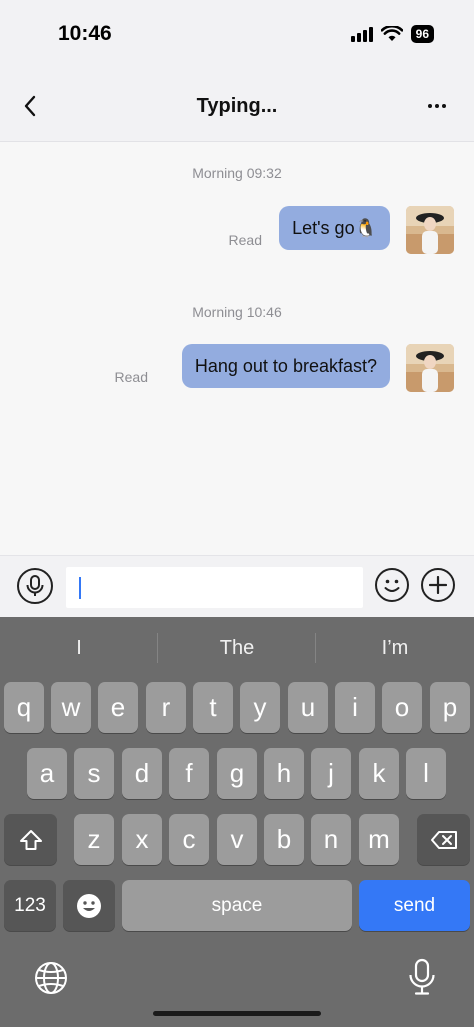 This screenshot has width=474, height=1027. What do you see at coordinates (450, 707) in the screenshot?
I see `key-p: p` at bounding box center [450, 707].